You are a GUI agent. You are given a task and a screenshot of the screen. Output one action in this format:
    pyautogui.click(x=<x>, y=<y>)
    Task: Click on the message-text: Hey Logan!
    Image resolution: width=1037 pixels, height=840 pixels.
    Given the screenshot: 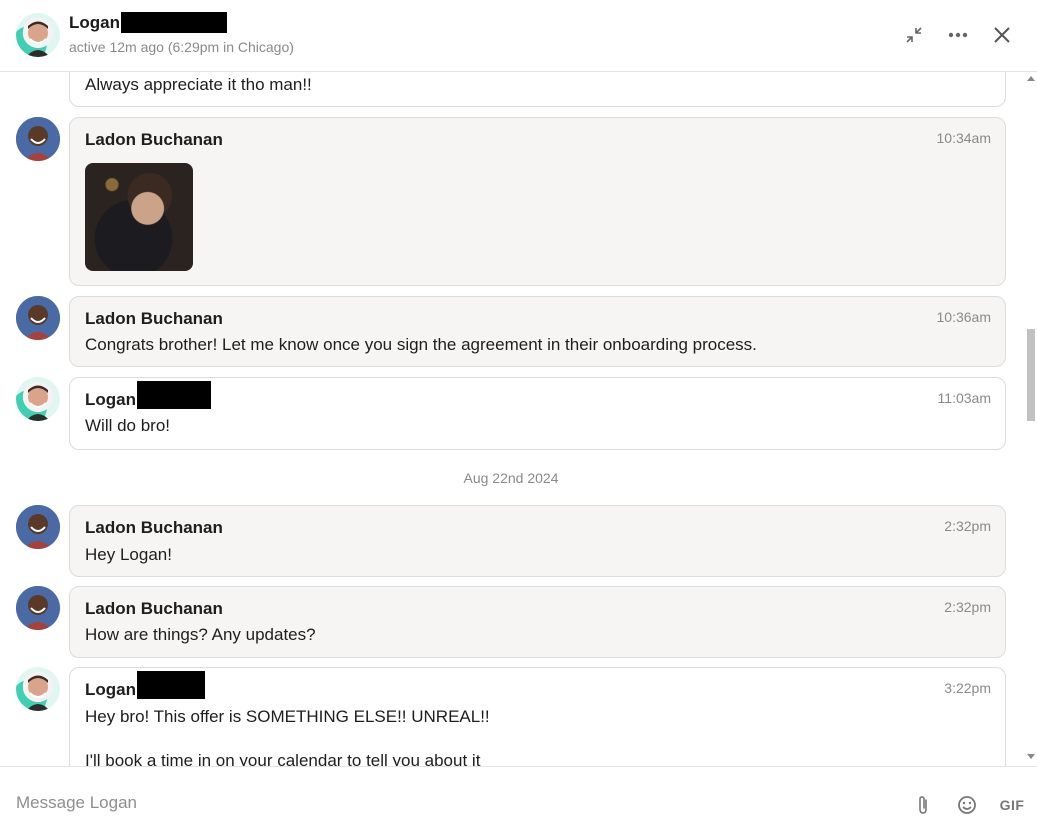 What is the action you would take?
    pyautogui.click(x=128, y=554)
    